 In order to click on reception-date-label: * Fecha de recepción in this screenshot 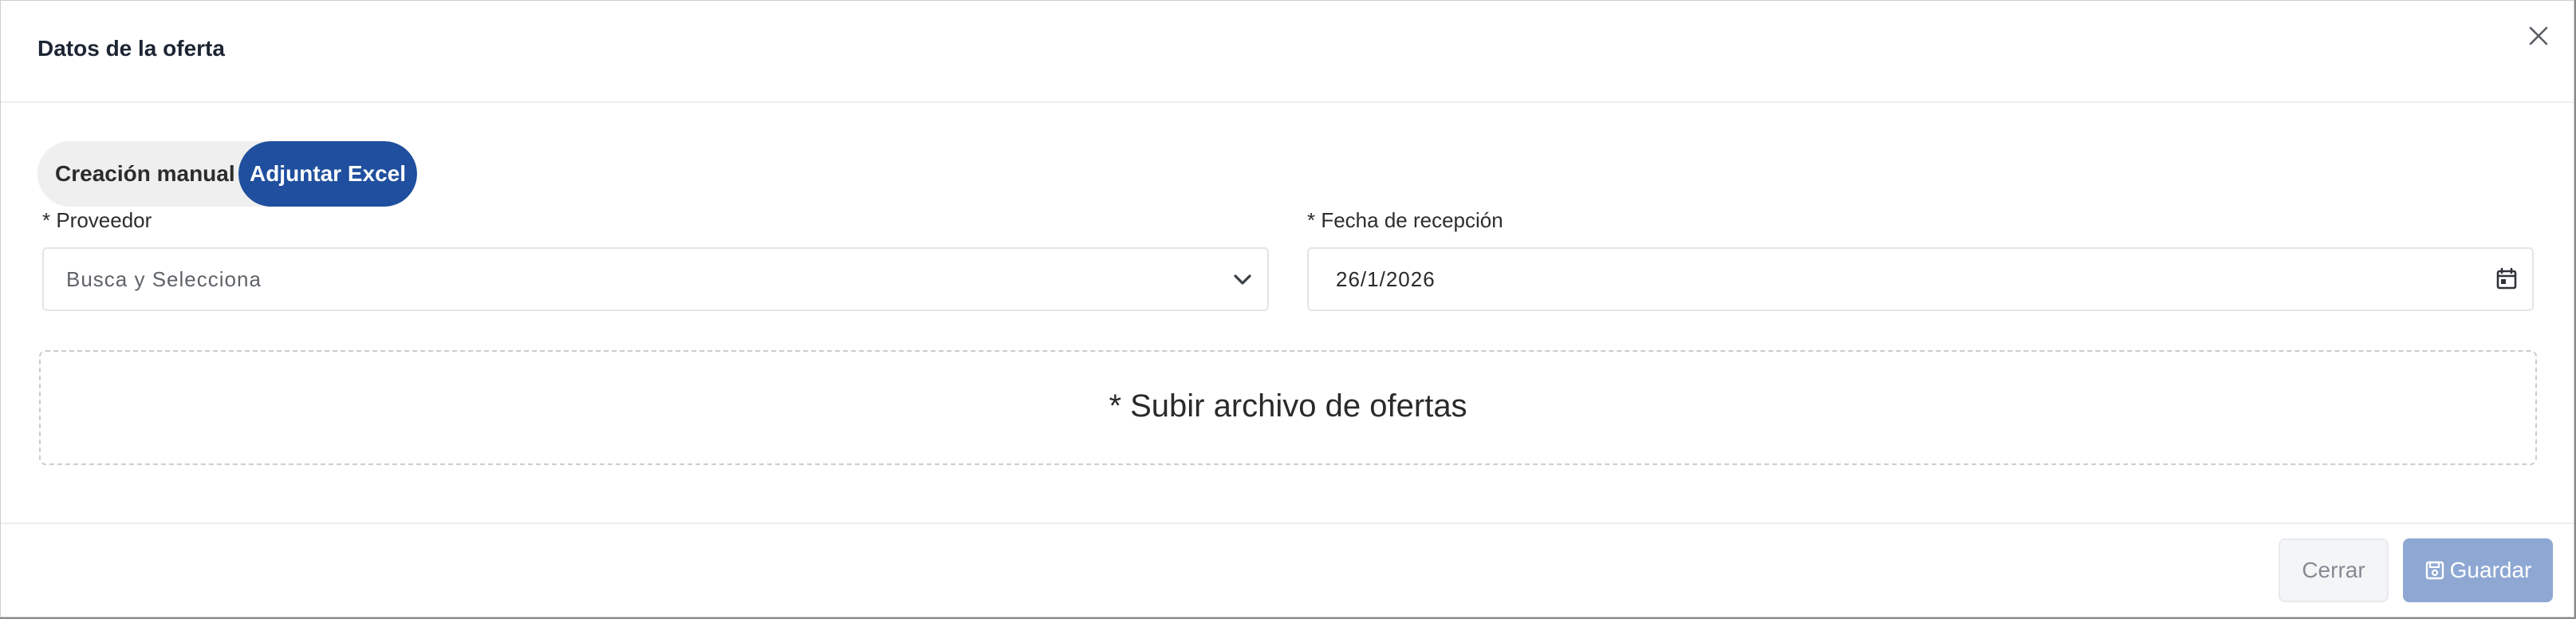, I will do `click(1405, 220)`.